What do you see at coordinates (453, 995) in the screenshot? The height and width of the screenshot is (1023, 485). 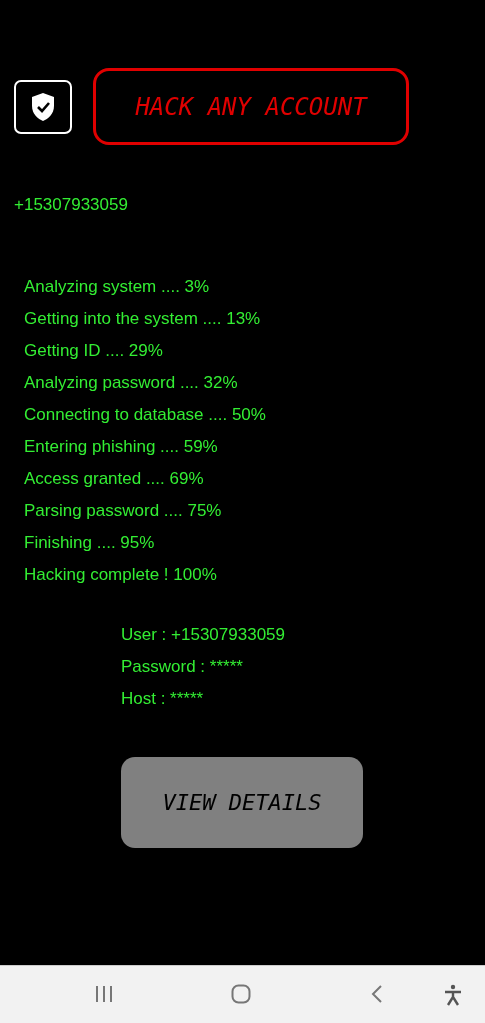 I see `accessibility-icon` at bounding box center [453, 995].